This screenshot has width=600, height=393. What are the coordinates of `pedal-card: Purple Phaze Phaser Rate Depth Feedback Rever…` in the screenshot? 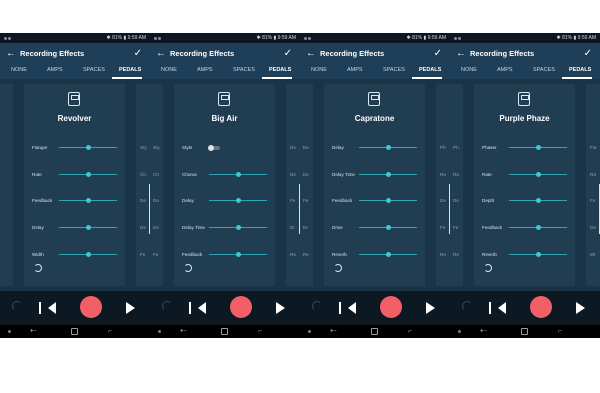 It's located at (524, 185).